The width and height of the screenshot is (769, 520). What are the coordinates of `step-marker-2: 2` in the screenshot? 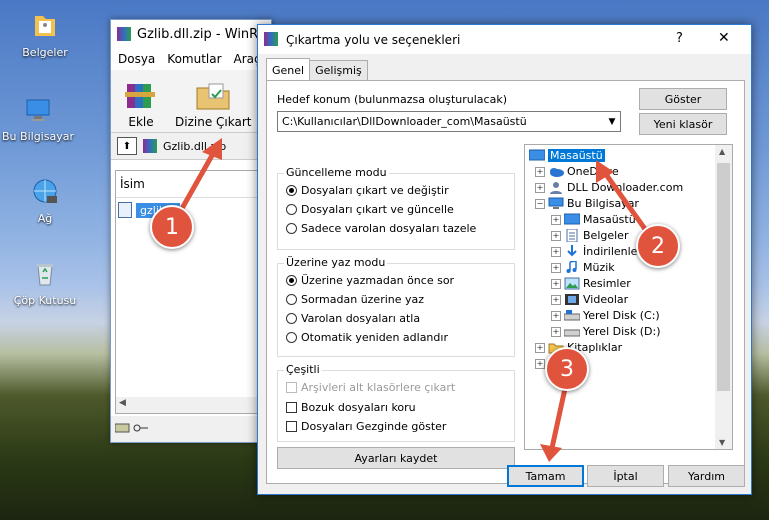 It's located at (658, 246).